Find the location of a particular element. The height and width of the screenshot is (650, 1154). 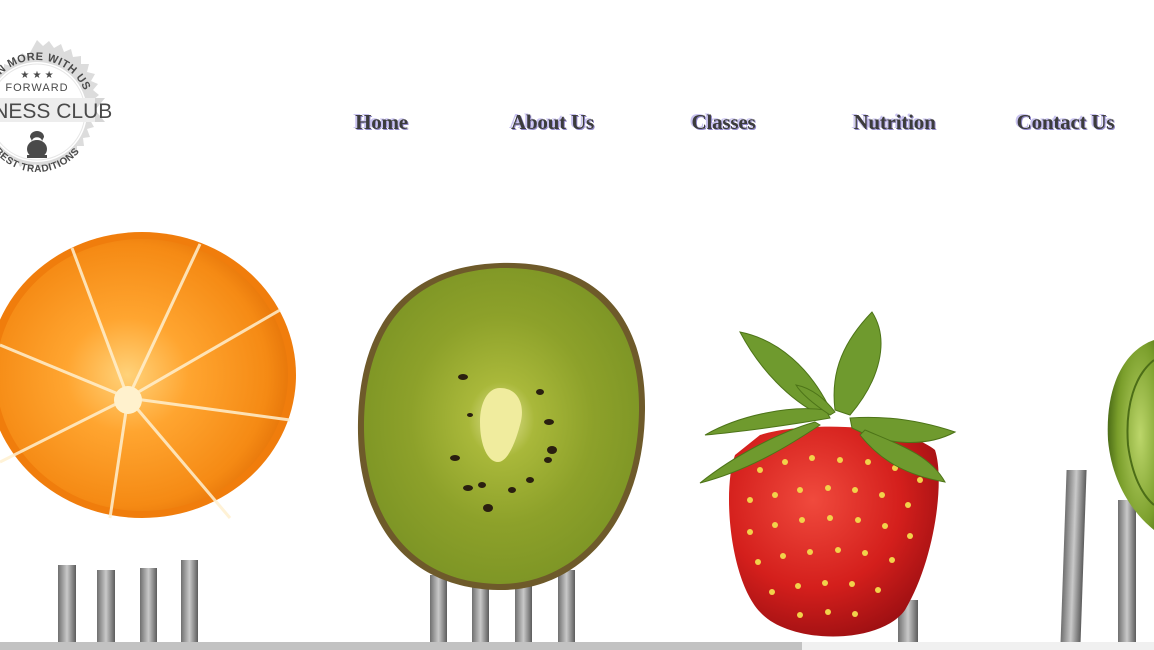

horizontal-scrollbar is located at coordinates (577, 646).